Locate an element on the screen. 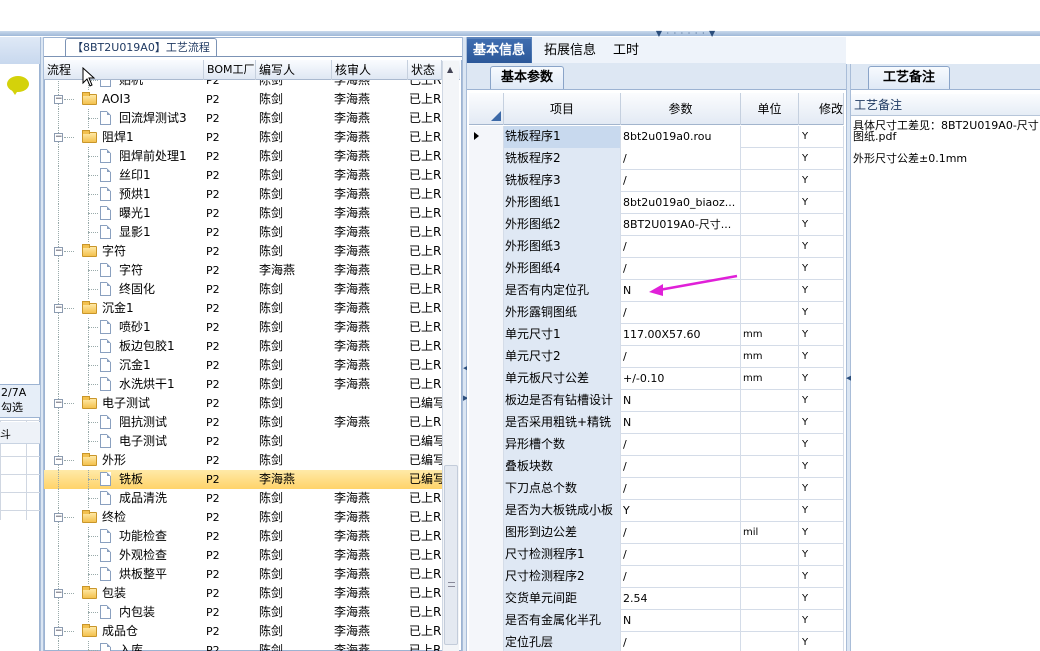  param-cell-param: 8bt2u019a0.rou is located at coordinates (681, 137).